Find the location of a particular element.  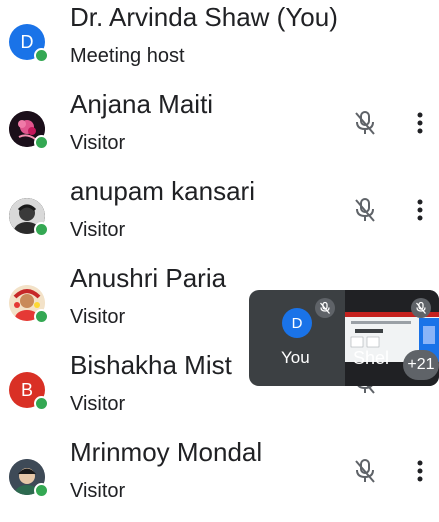

participant-name: Dr. Arvinda Shaw (You) is located at coordinates (204, 17).